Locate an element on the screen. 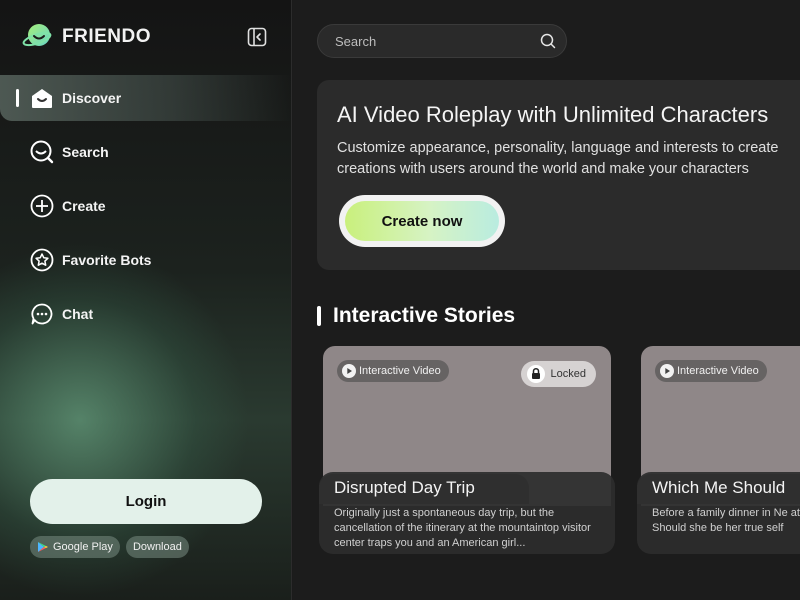  section-marker is located at coordinates (319, 316).